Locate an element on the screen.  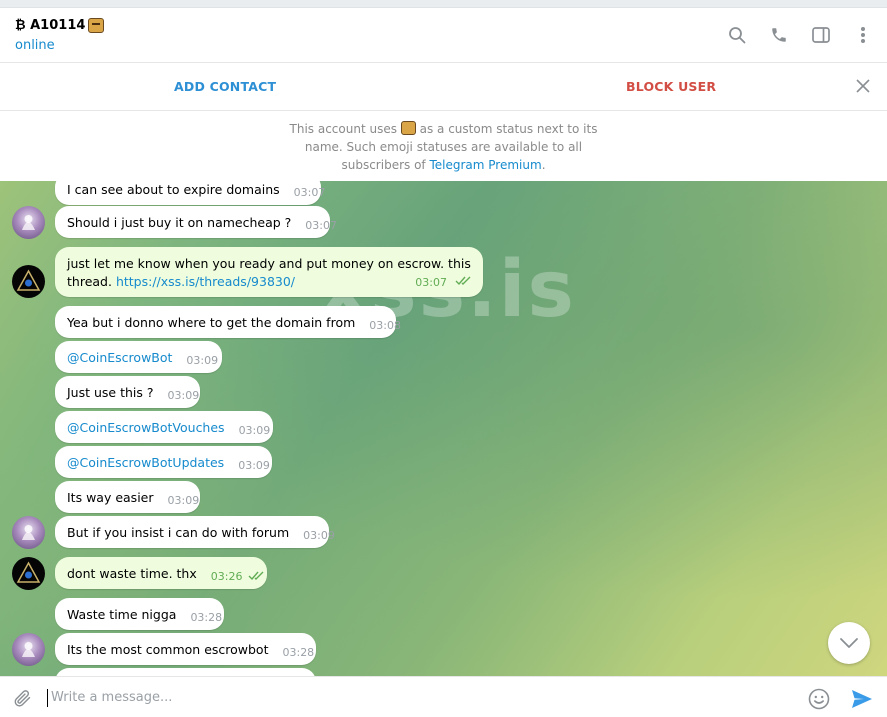
notice-line-3: subscribers of Telegram Premium. is located at coordinates (443, 165).